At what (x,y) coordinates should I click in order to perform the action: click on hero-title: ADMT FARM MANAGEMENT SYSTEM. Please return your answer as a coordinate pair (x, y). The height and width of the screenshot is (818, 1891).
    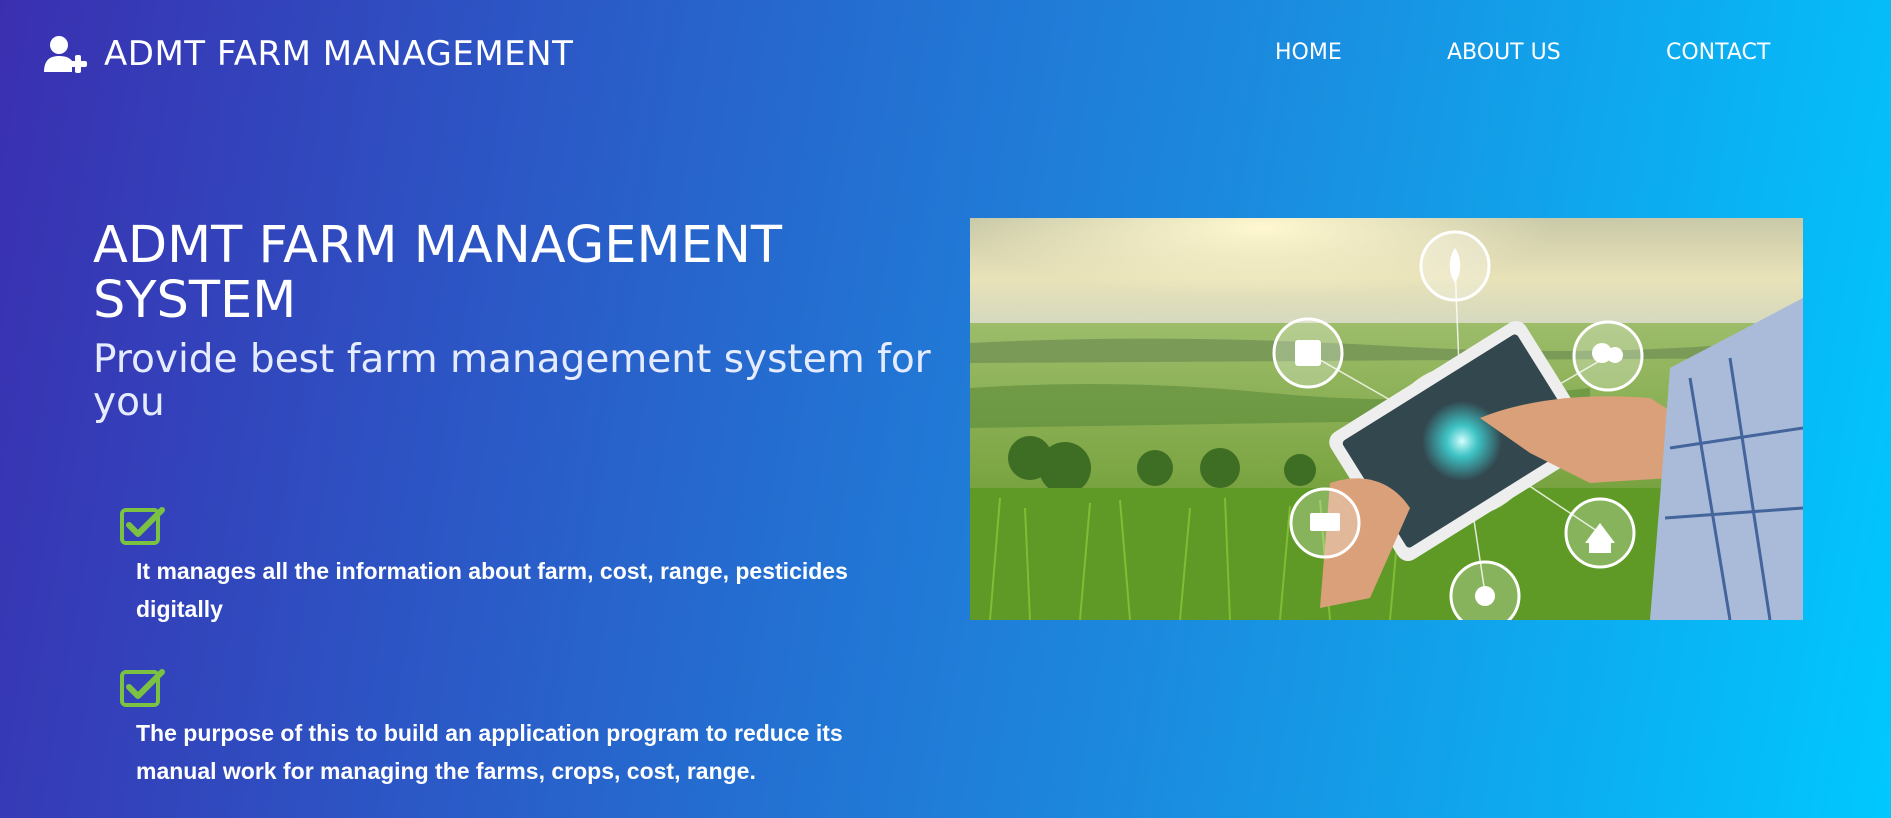
    Looking at the image, I should click on (438, 273).